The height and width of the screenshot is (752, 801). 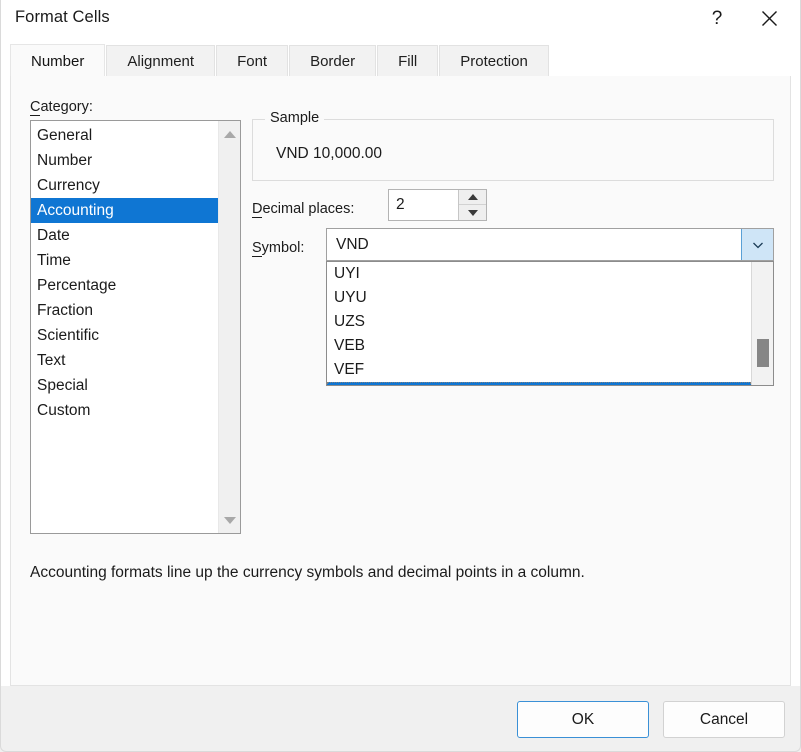 I want to click on tab-font: Font, so click(x=252, y=61).